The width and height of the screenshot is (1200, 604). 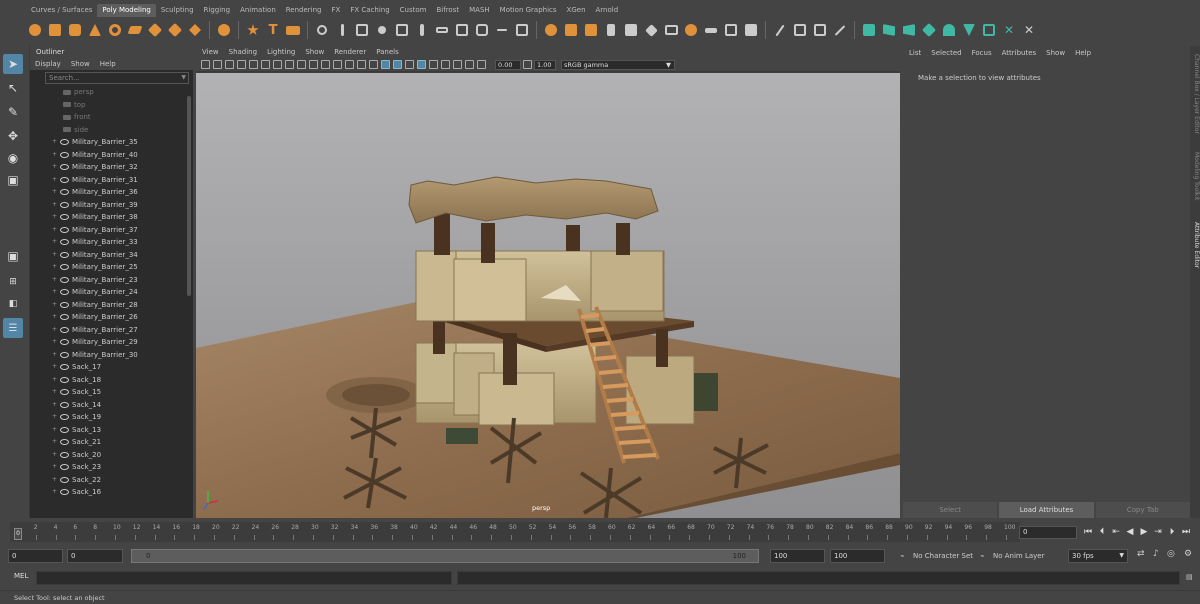 I want to click on sweep-mesh-icon, so click(x=253, y=30).